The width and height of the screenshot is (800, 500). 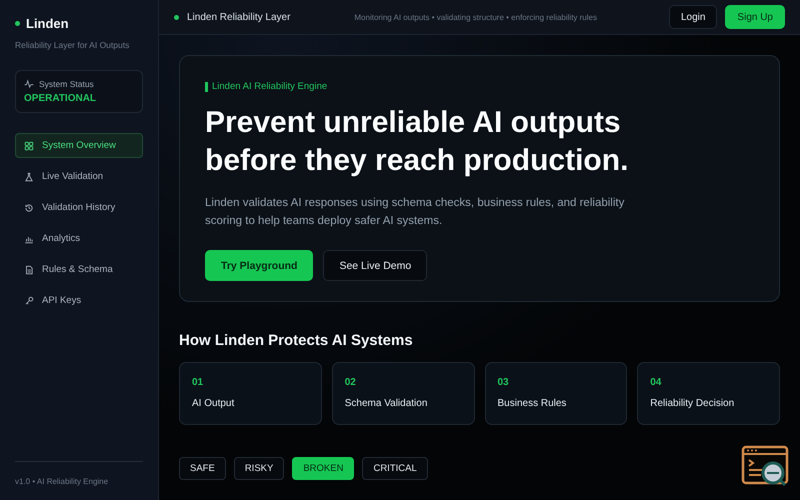 I want to click on secondary-button: See Live Demo, so click(x=375, y=265).